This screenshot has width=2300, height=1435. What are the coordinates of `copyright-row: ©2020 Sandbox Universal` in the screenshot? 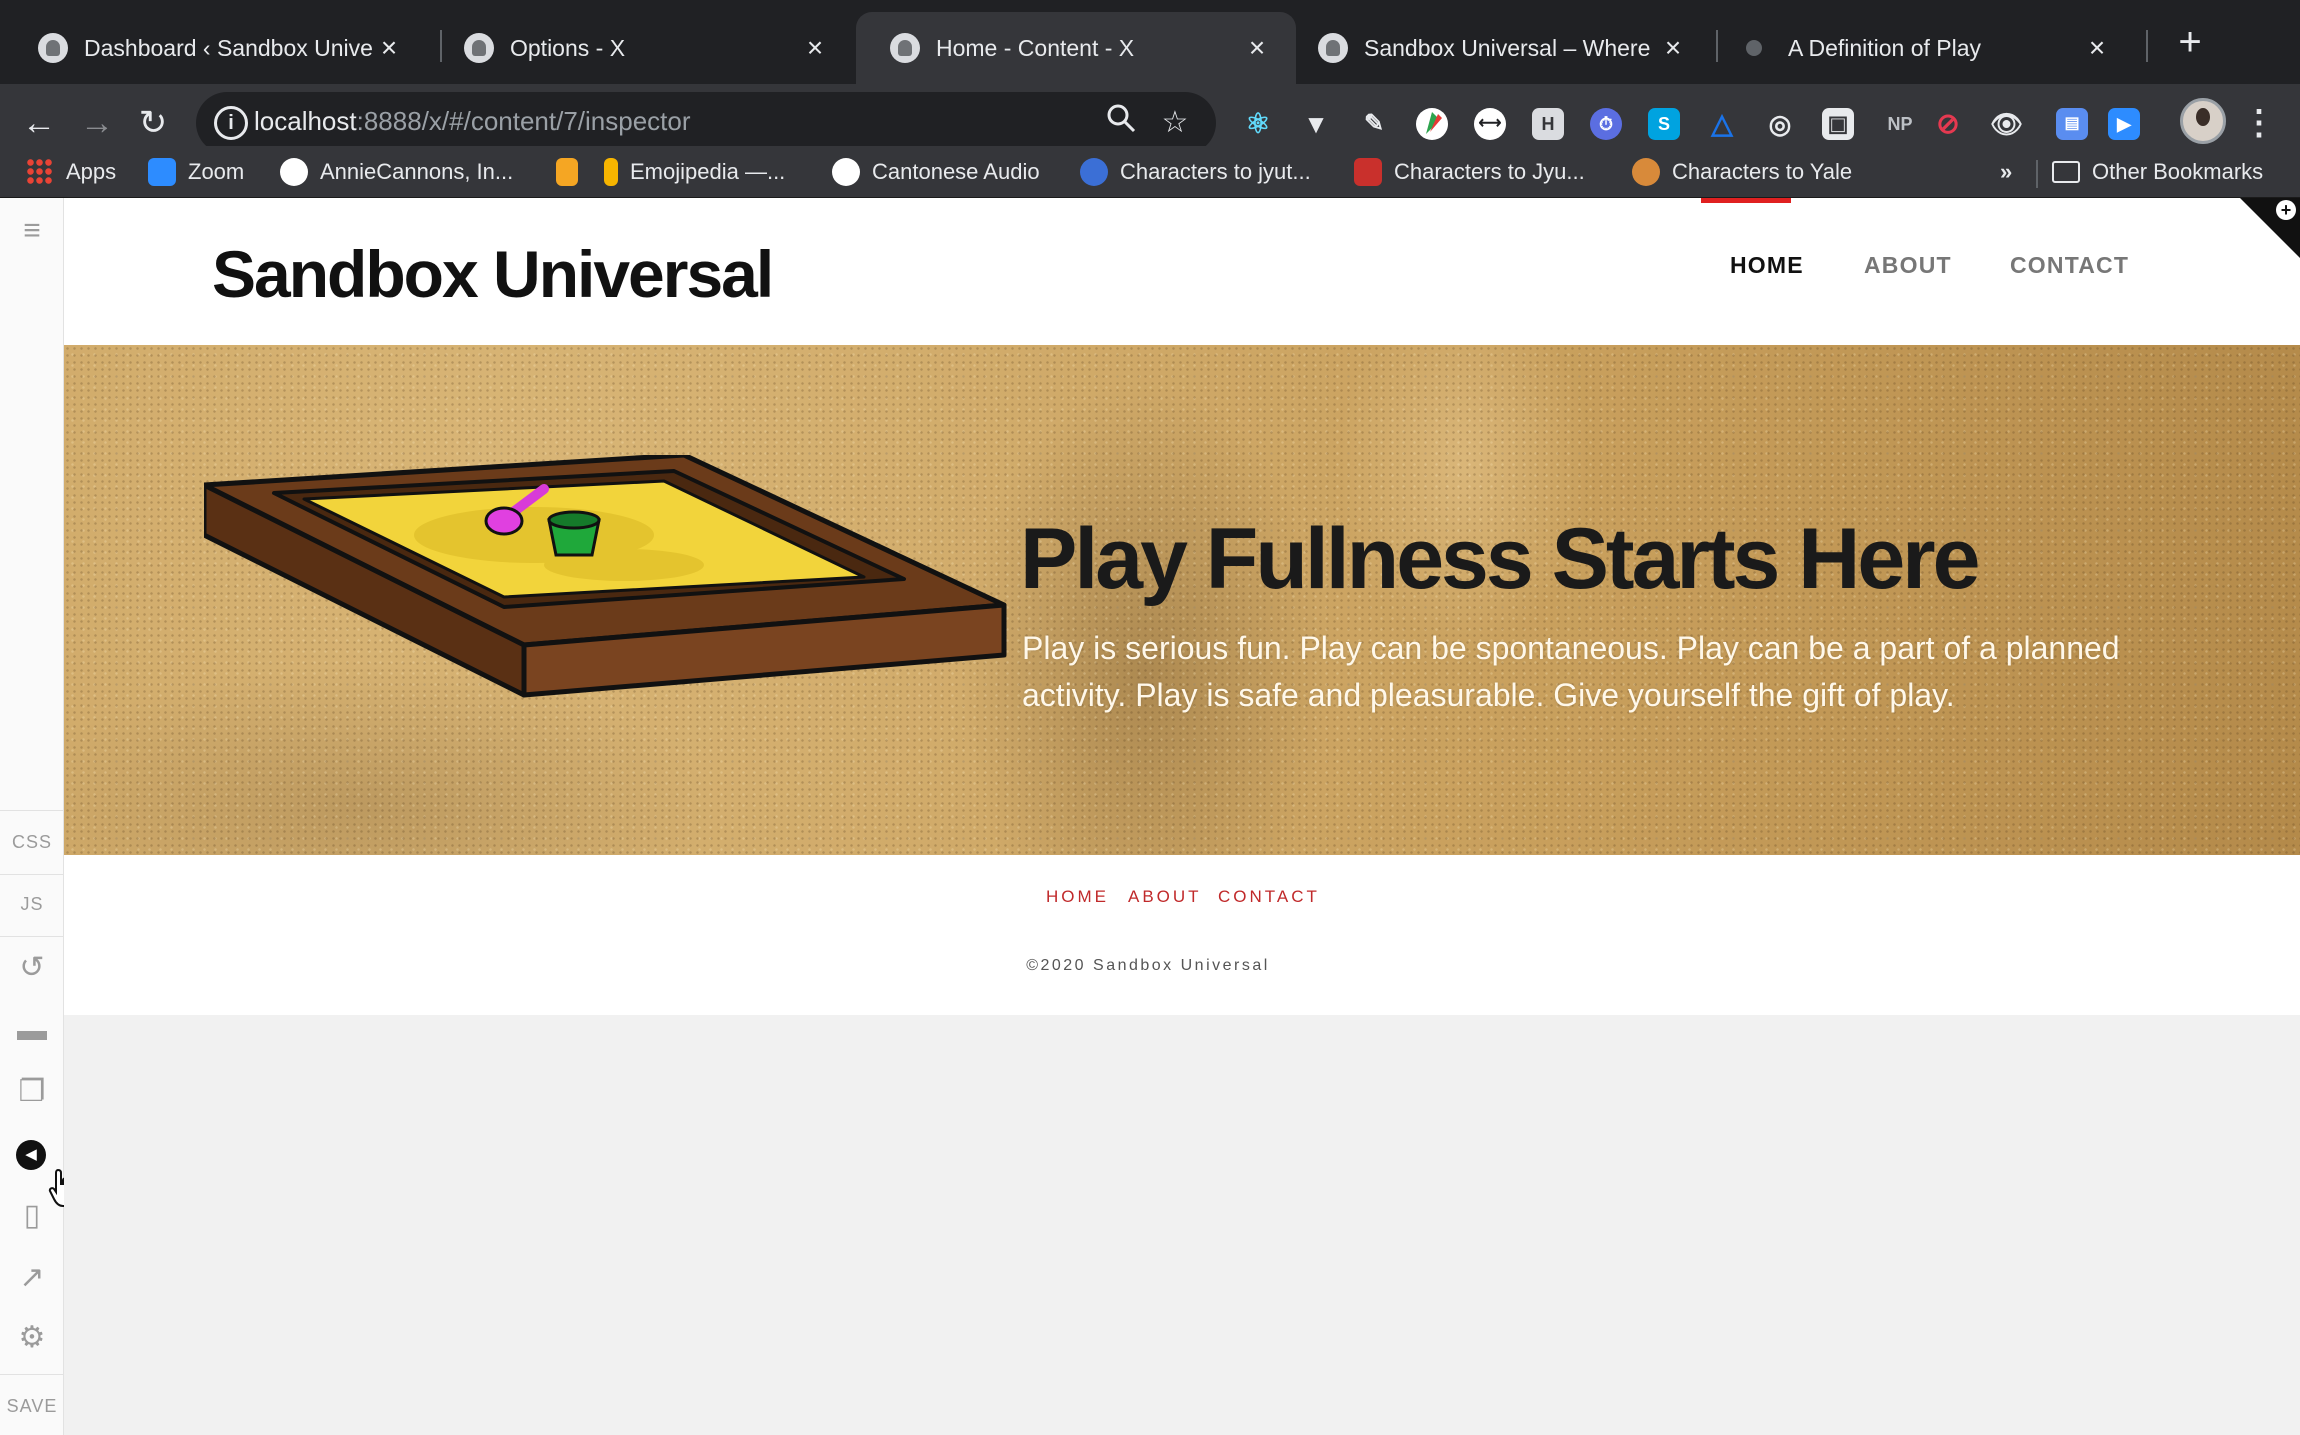 It's located at (1182, 966).